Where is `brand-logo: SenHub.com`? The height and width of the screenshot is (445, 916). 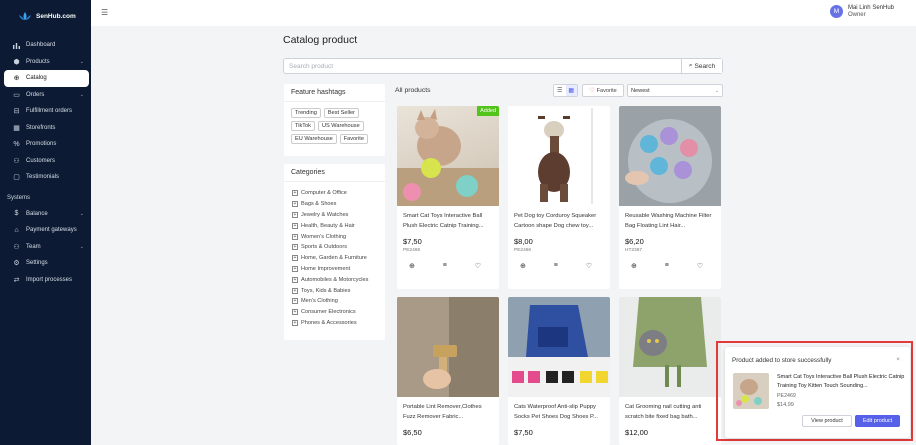 brand-logo: SenHub.com is located at coordinates (45, 13).